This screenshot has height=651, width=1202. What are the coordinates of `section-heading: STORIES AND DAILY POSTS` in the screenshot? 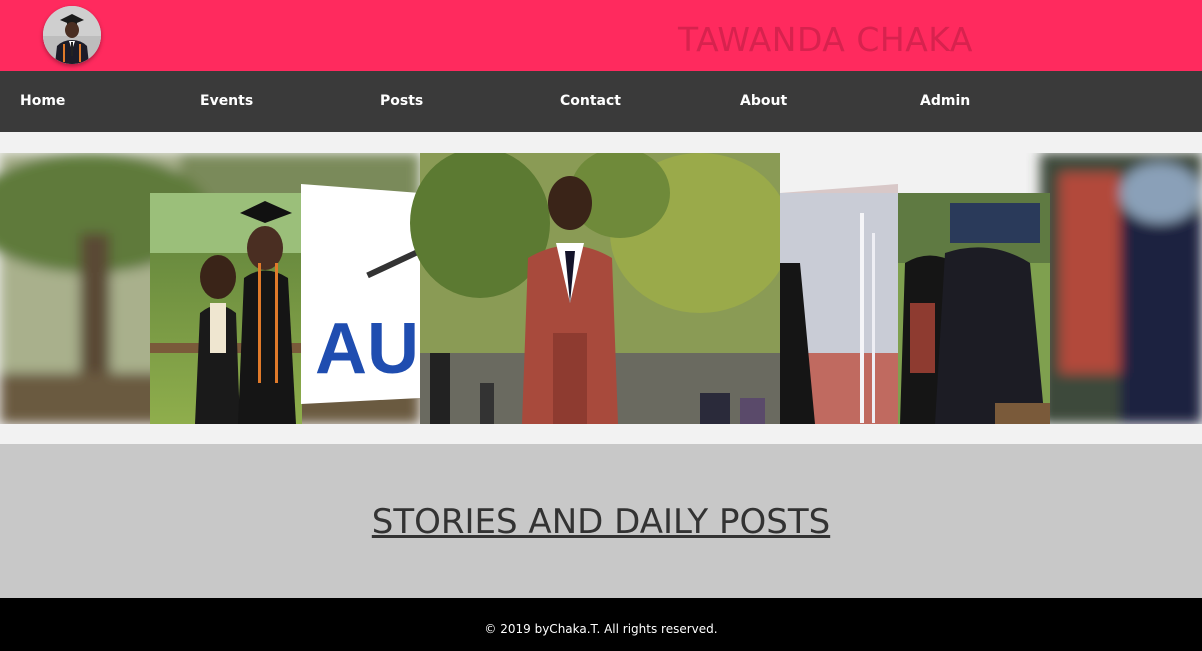 It's located at (601, 522).